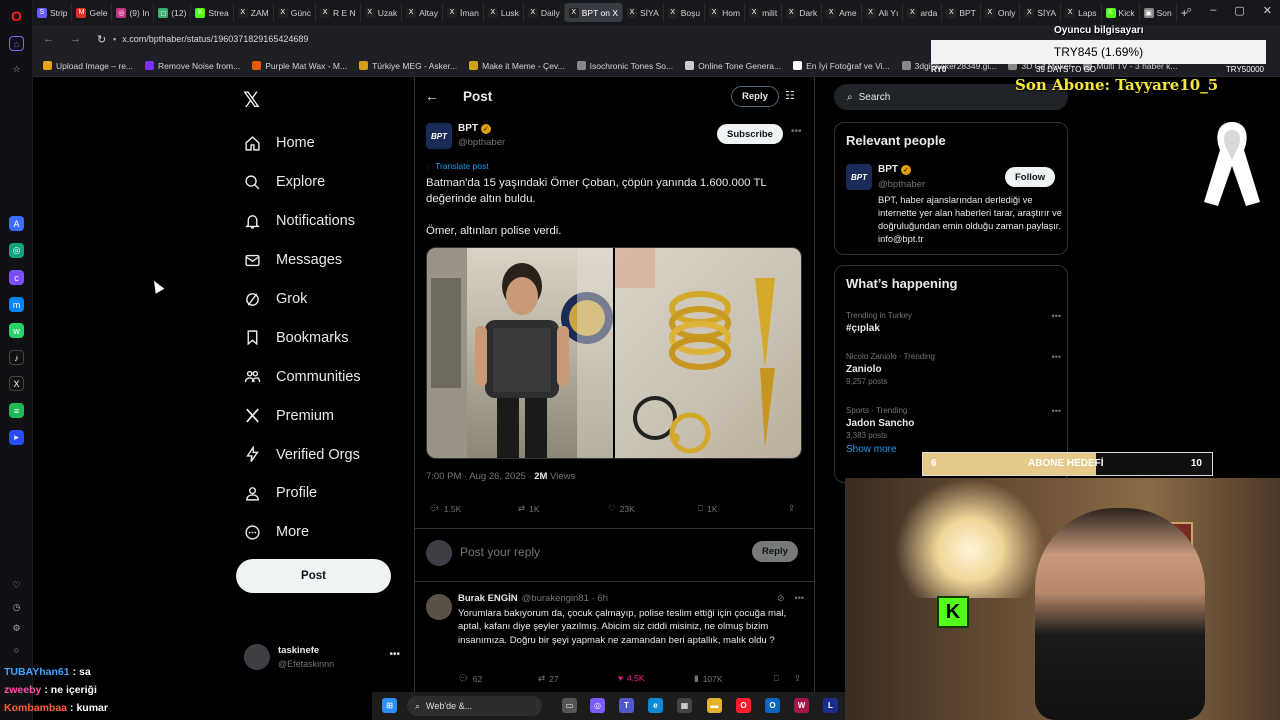  What do you see at coordinates (781, 598) in the screenshot?
I see `grok-icon: ⊘` at bounding box center [781, 598].